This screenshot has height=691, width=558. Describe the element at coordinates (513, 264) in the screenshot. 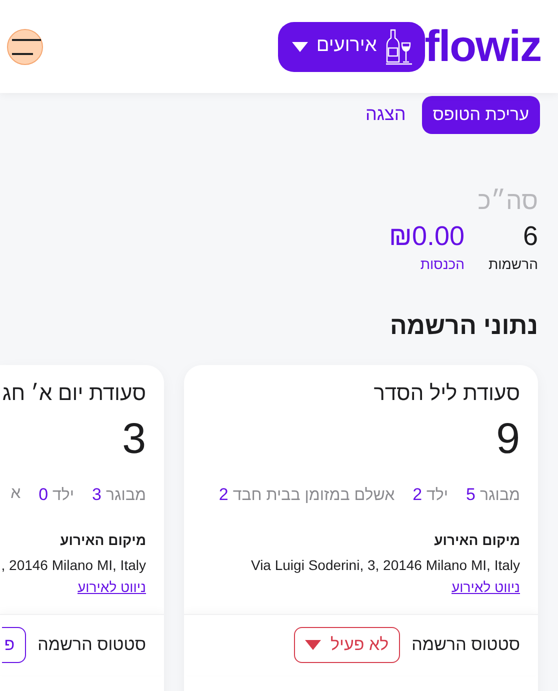

I see `stat-label: הרשמות` at that location.